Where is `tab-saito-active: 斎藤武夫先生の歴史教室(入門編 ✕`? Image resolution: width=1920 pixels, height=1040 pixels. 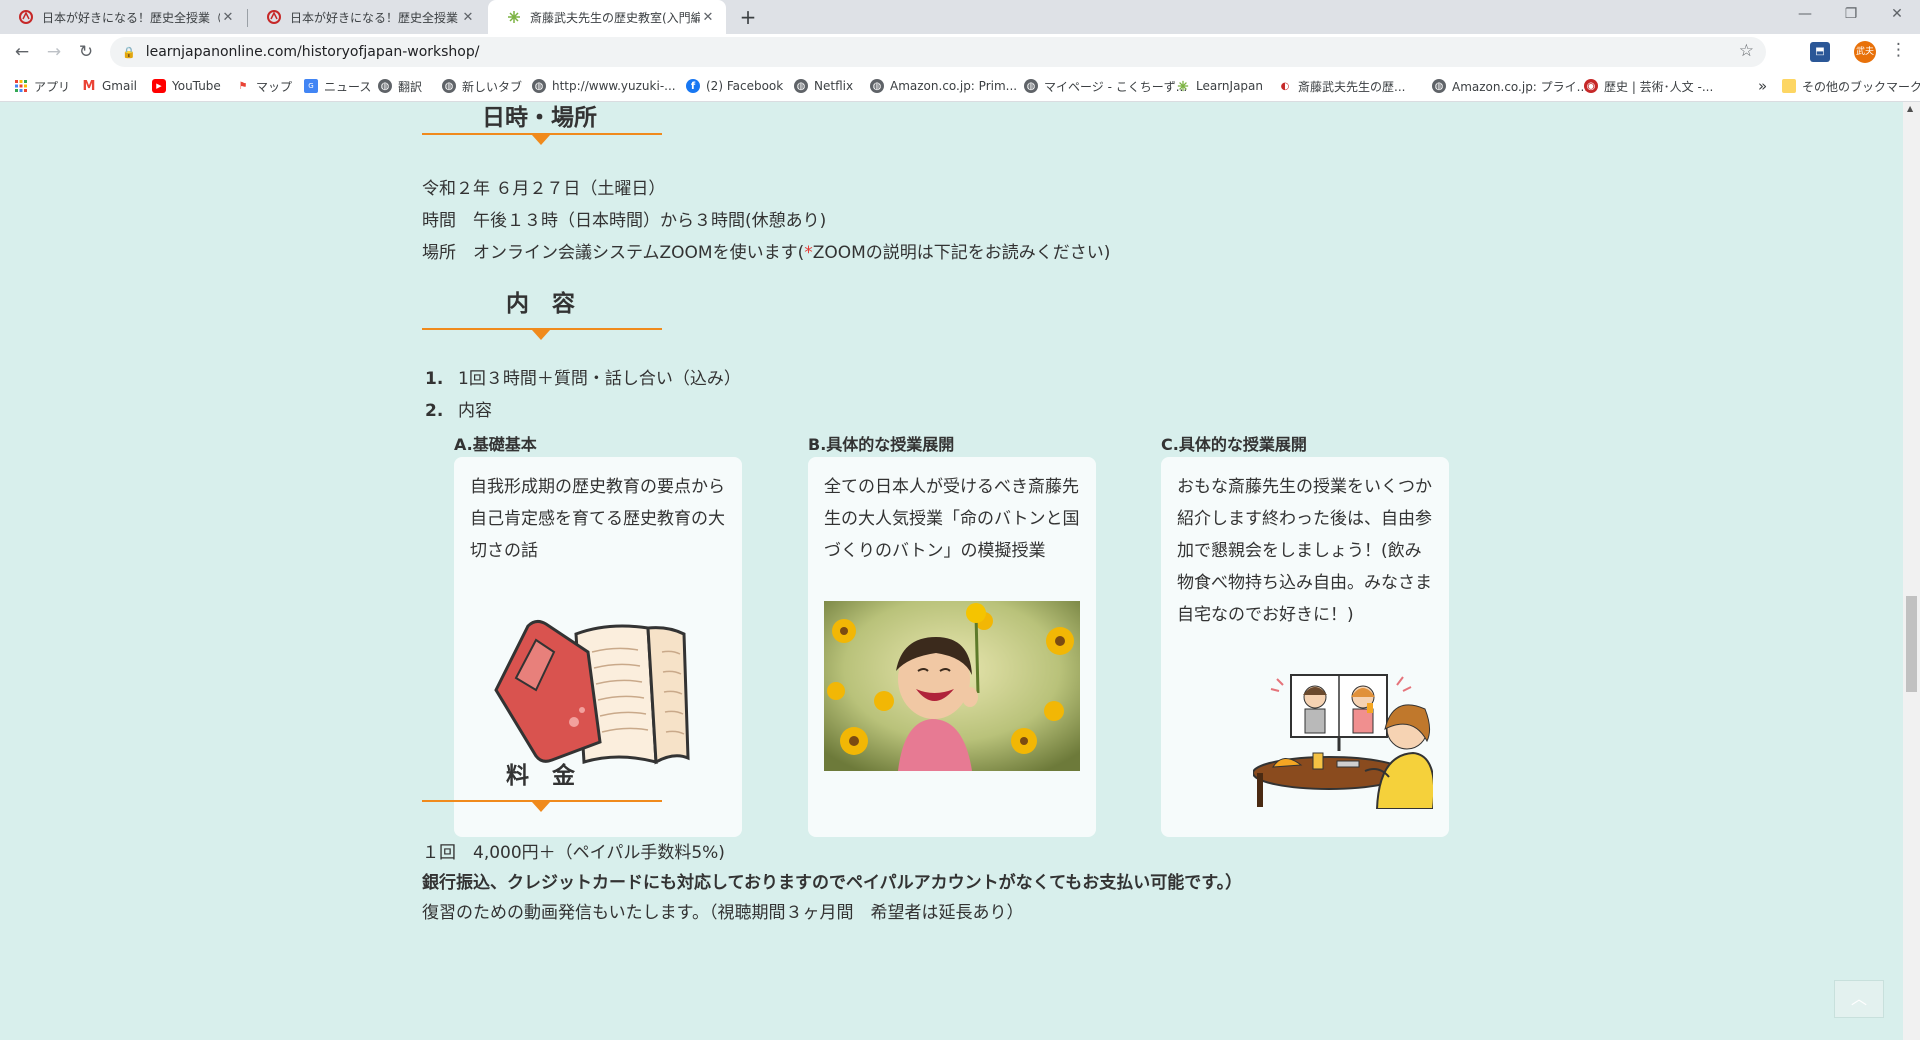 tab-saito-active: 斎藤武夫先生の歴史教室(入門編 ✕ is located at coordinates (607, 17).